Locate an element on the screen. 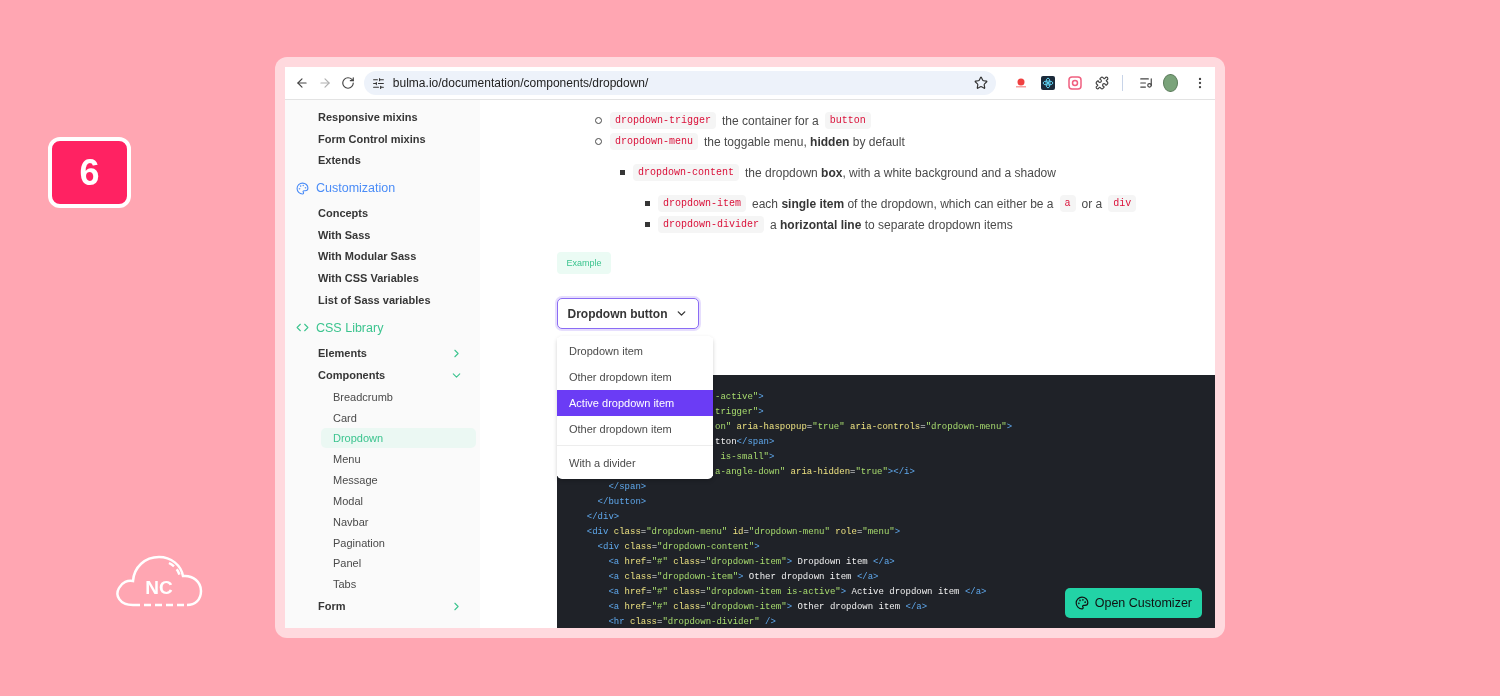  sidebar-item: Panel is located at coordinates (398, 563).